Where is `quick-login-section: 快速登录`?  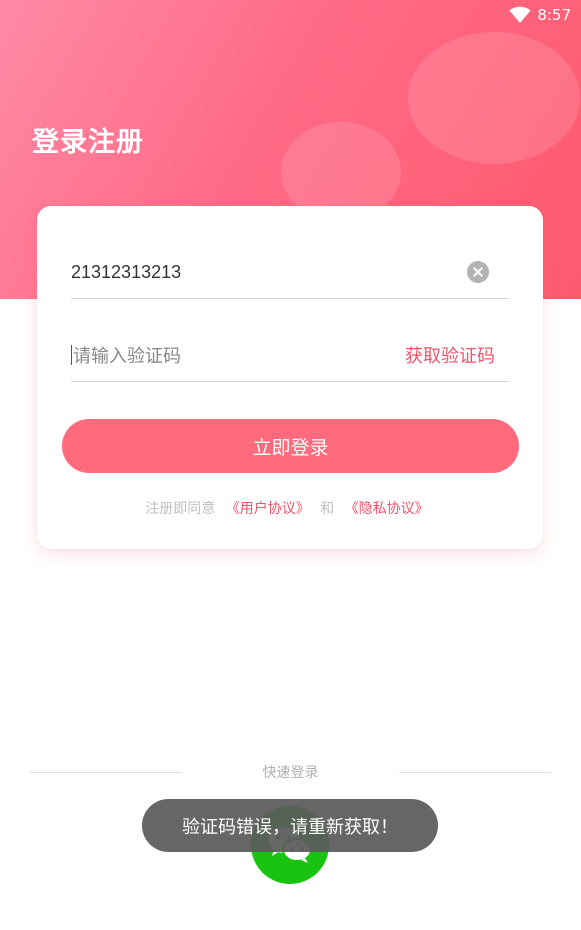
quick-login-section: 快速登录 is located at coordinates (290, 772).